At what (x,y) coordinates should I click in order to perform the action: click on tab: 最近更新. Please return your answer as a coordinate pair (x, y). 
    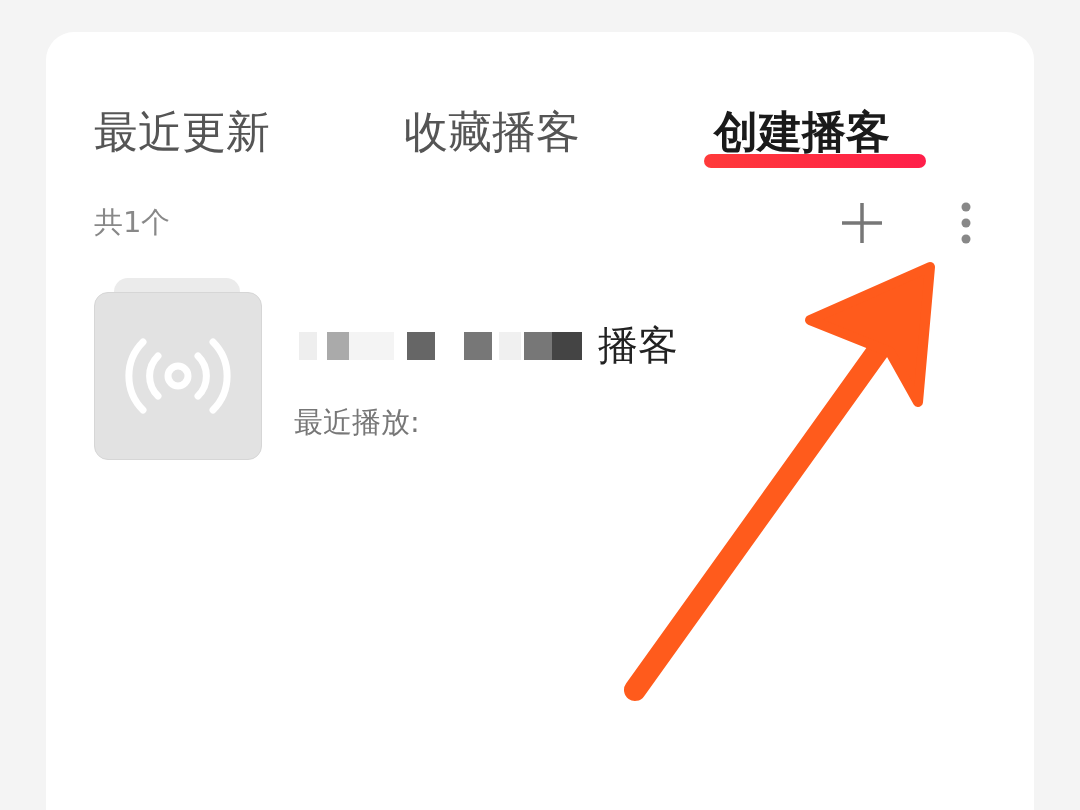
    Looking at the image, I should click on (249, 132).